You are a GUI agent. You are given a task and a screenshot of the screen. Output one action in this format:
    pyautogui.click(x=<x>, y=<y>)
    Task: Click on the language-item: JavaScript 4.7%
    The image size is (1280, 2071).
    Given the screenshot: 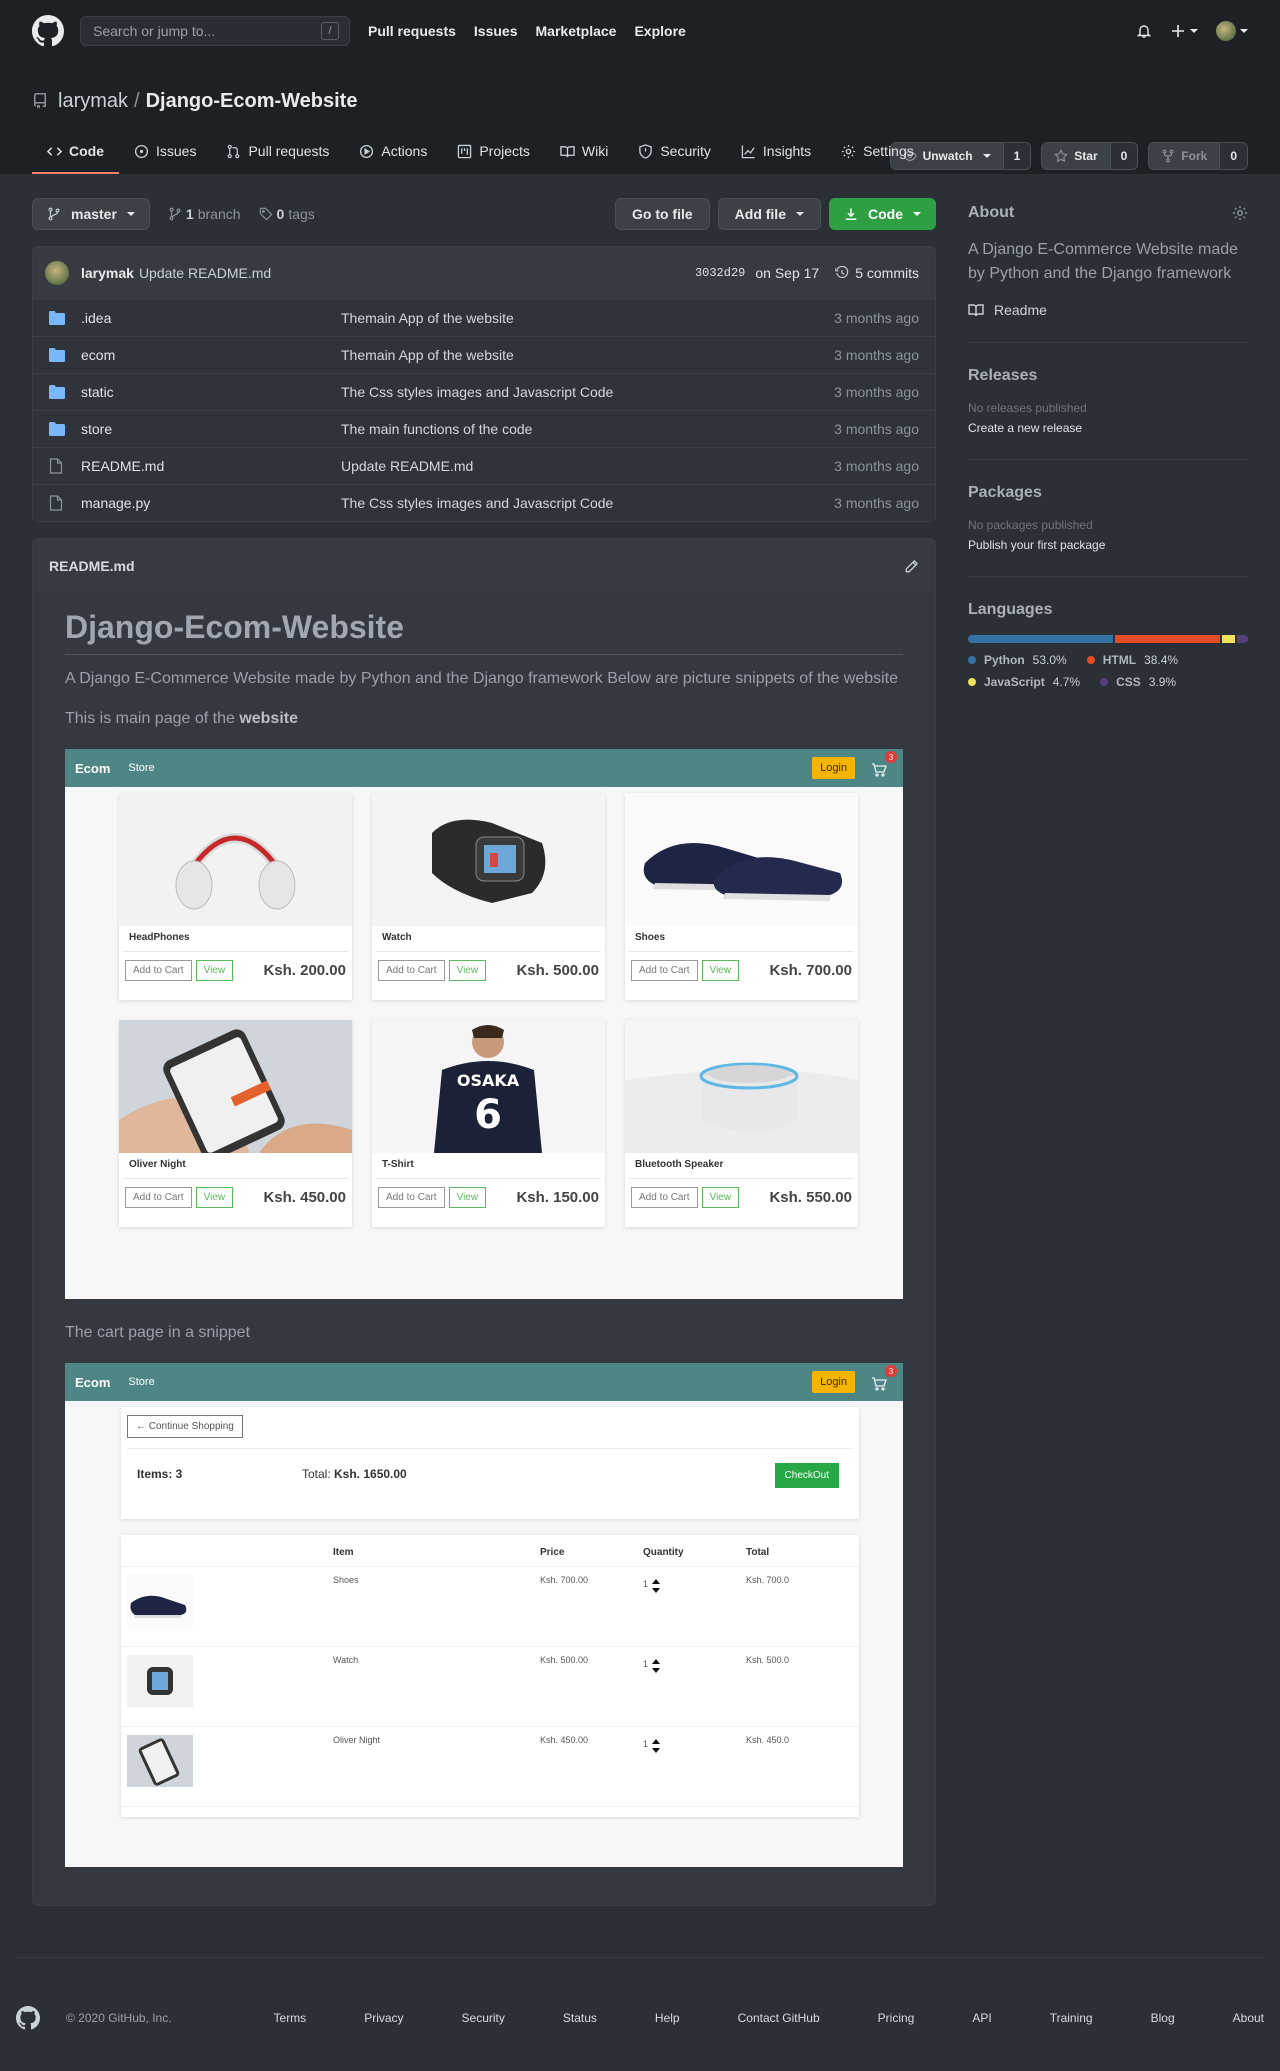 What is the action you would take?
    pyautogui.click(x=1024, y=682)
    